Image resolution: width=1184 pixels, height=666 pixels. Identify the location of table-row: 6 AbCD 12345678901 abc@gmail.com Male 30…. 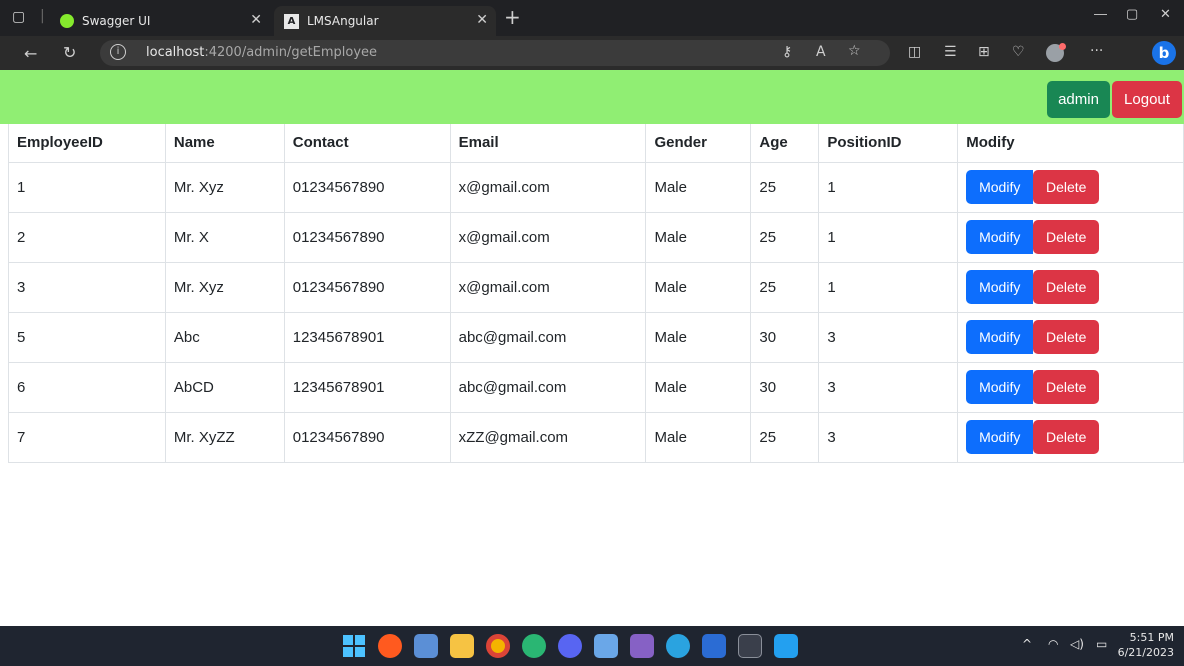
(596, 387).